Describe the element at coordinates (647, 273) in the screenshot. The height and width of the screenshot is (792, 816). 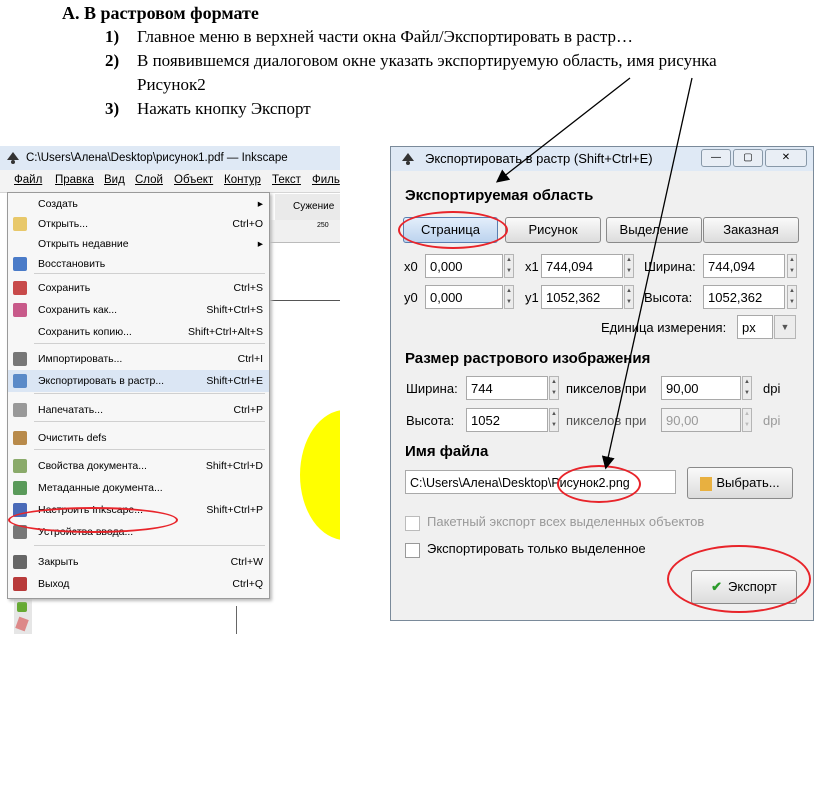
I see `arrow-to-filename` at that location.